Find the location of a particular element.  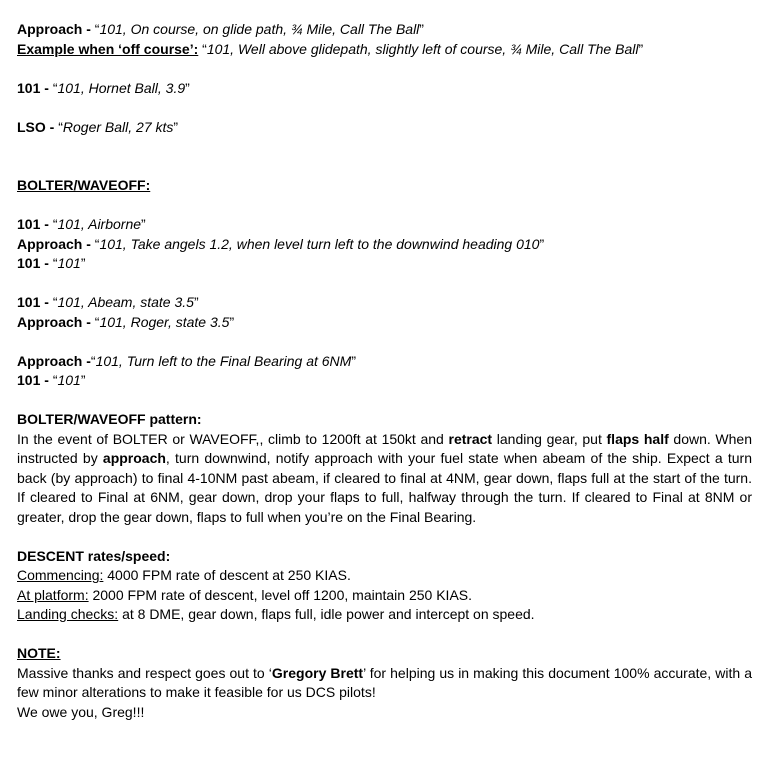

open-quote: “ is located at coordinates (202, 48).